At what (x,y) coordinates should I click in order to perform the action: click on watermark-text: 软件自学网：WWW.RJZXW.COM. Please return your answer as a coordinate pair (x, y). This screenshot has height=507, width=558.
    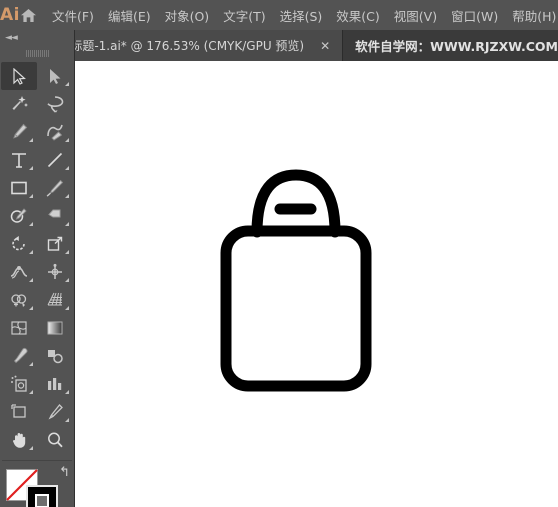
    Looking at the image, I should click on (456, 46).